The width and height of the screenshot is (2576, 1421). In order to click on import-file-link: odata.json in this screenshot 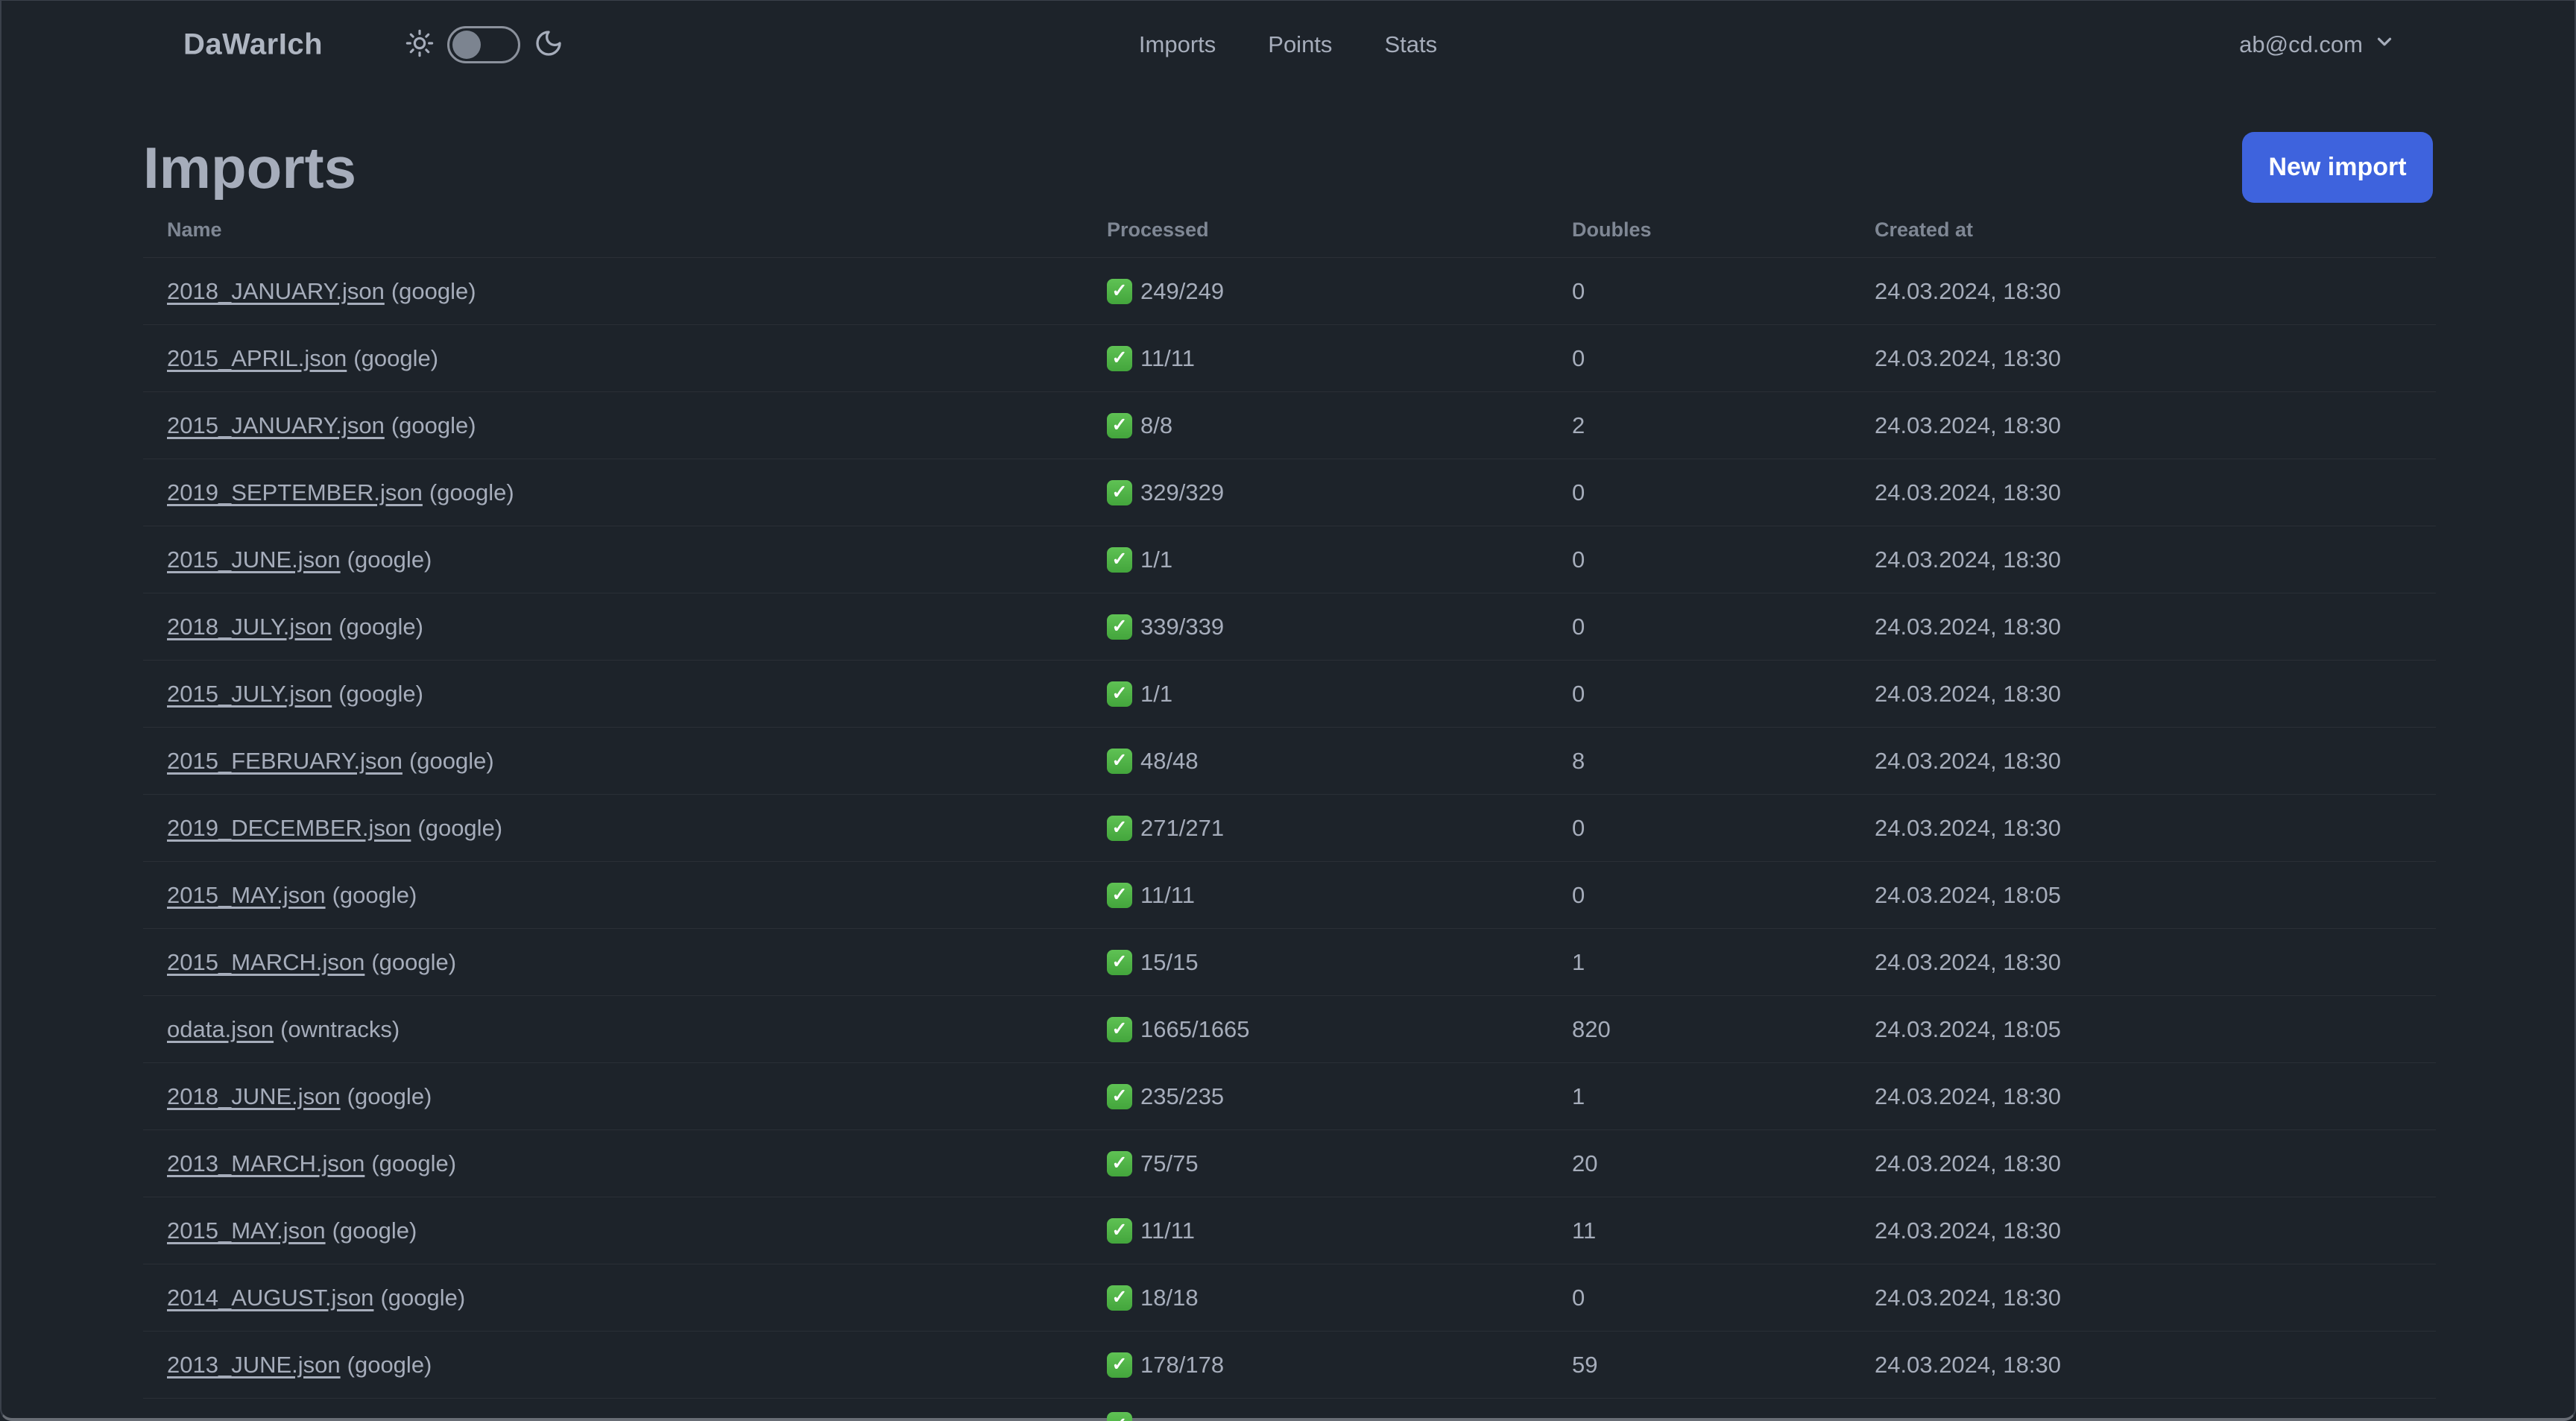, I will do `click(220, 1029)`.